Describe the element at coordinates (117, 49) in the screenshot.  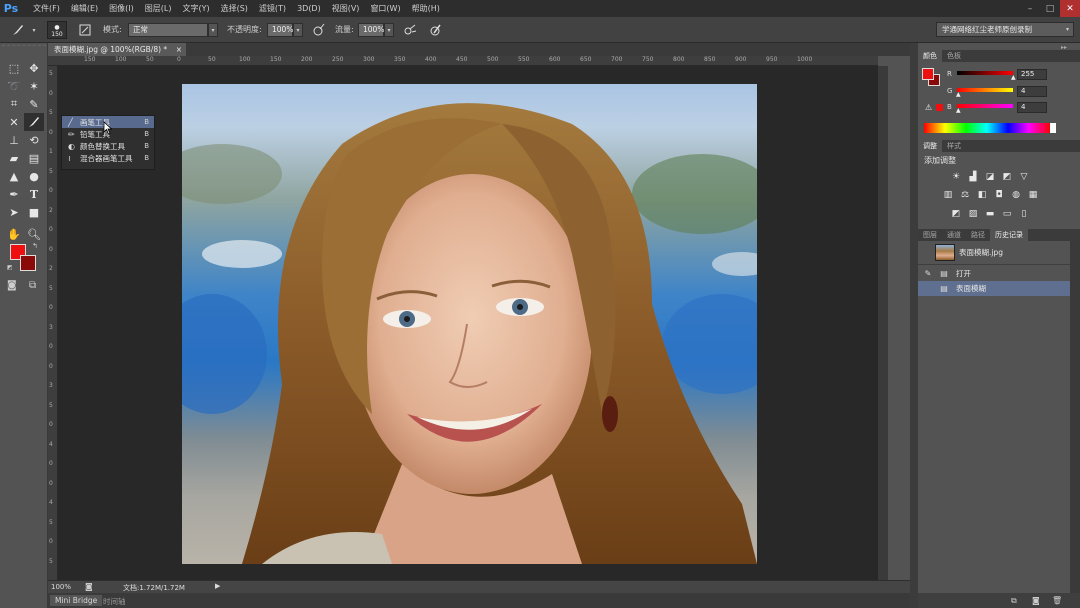
I see `document-tab: 表面模糊.jpg @ 100%(RGB/8) * ×` at that location.